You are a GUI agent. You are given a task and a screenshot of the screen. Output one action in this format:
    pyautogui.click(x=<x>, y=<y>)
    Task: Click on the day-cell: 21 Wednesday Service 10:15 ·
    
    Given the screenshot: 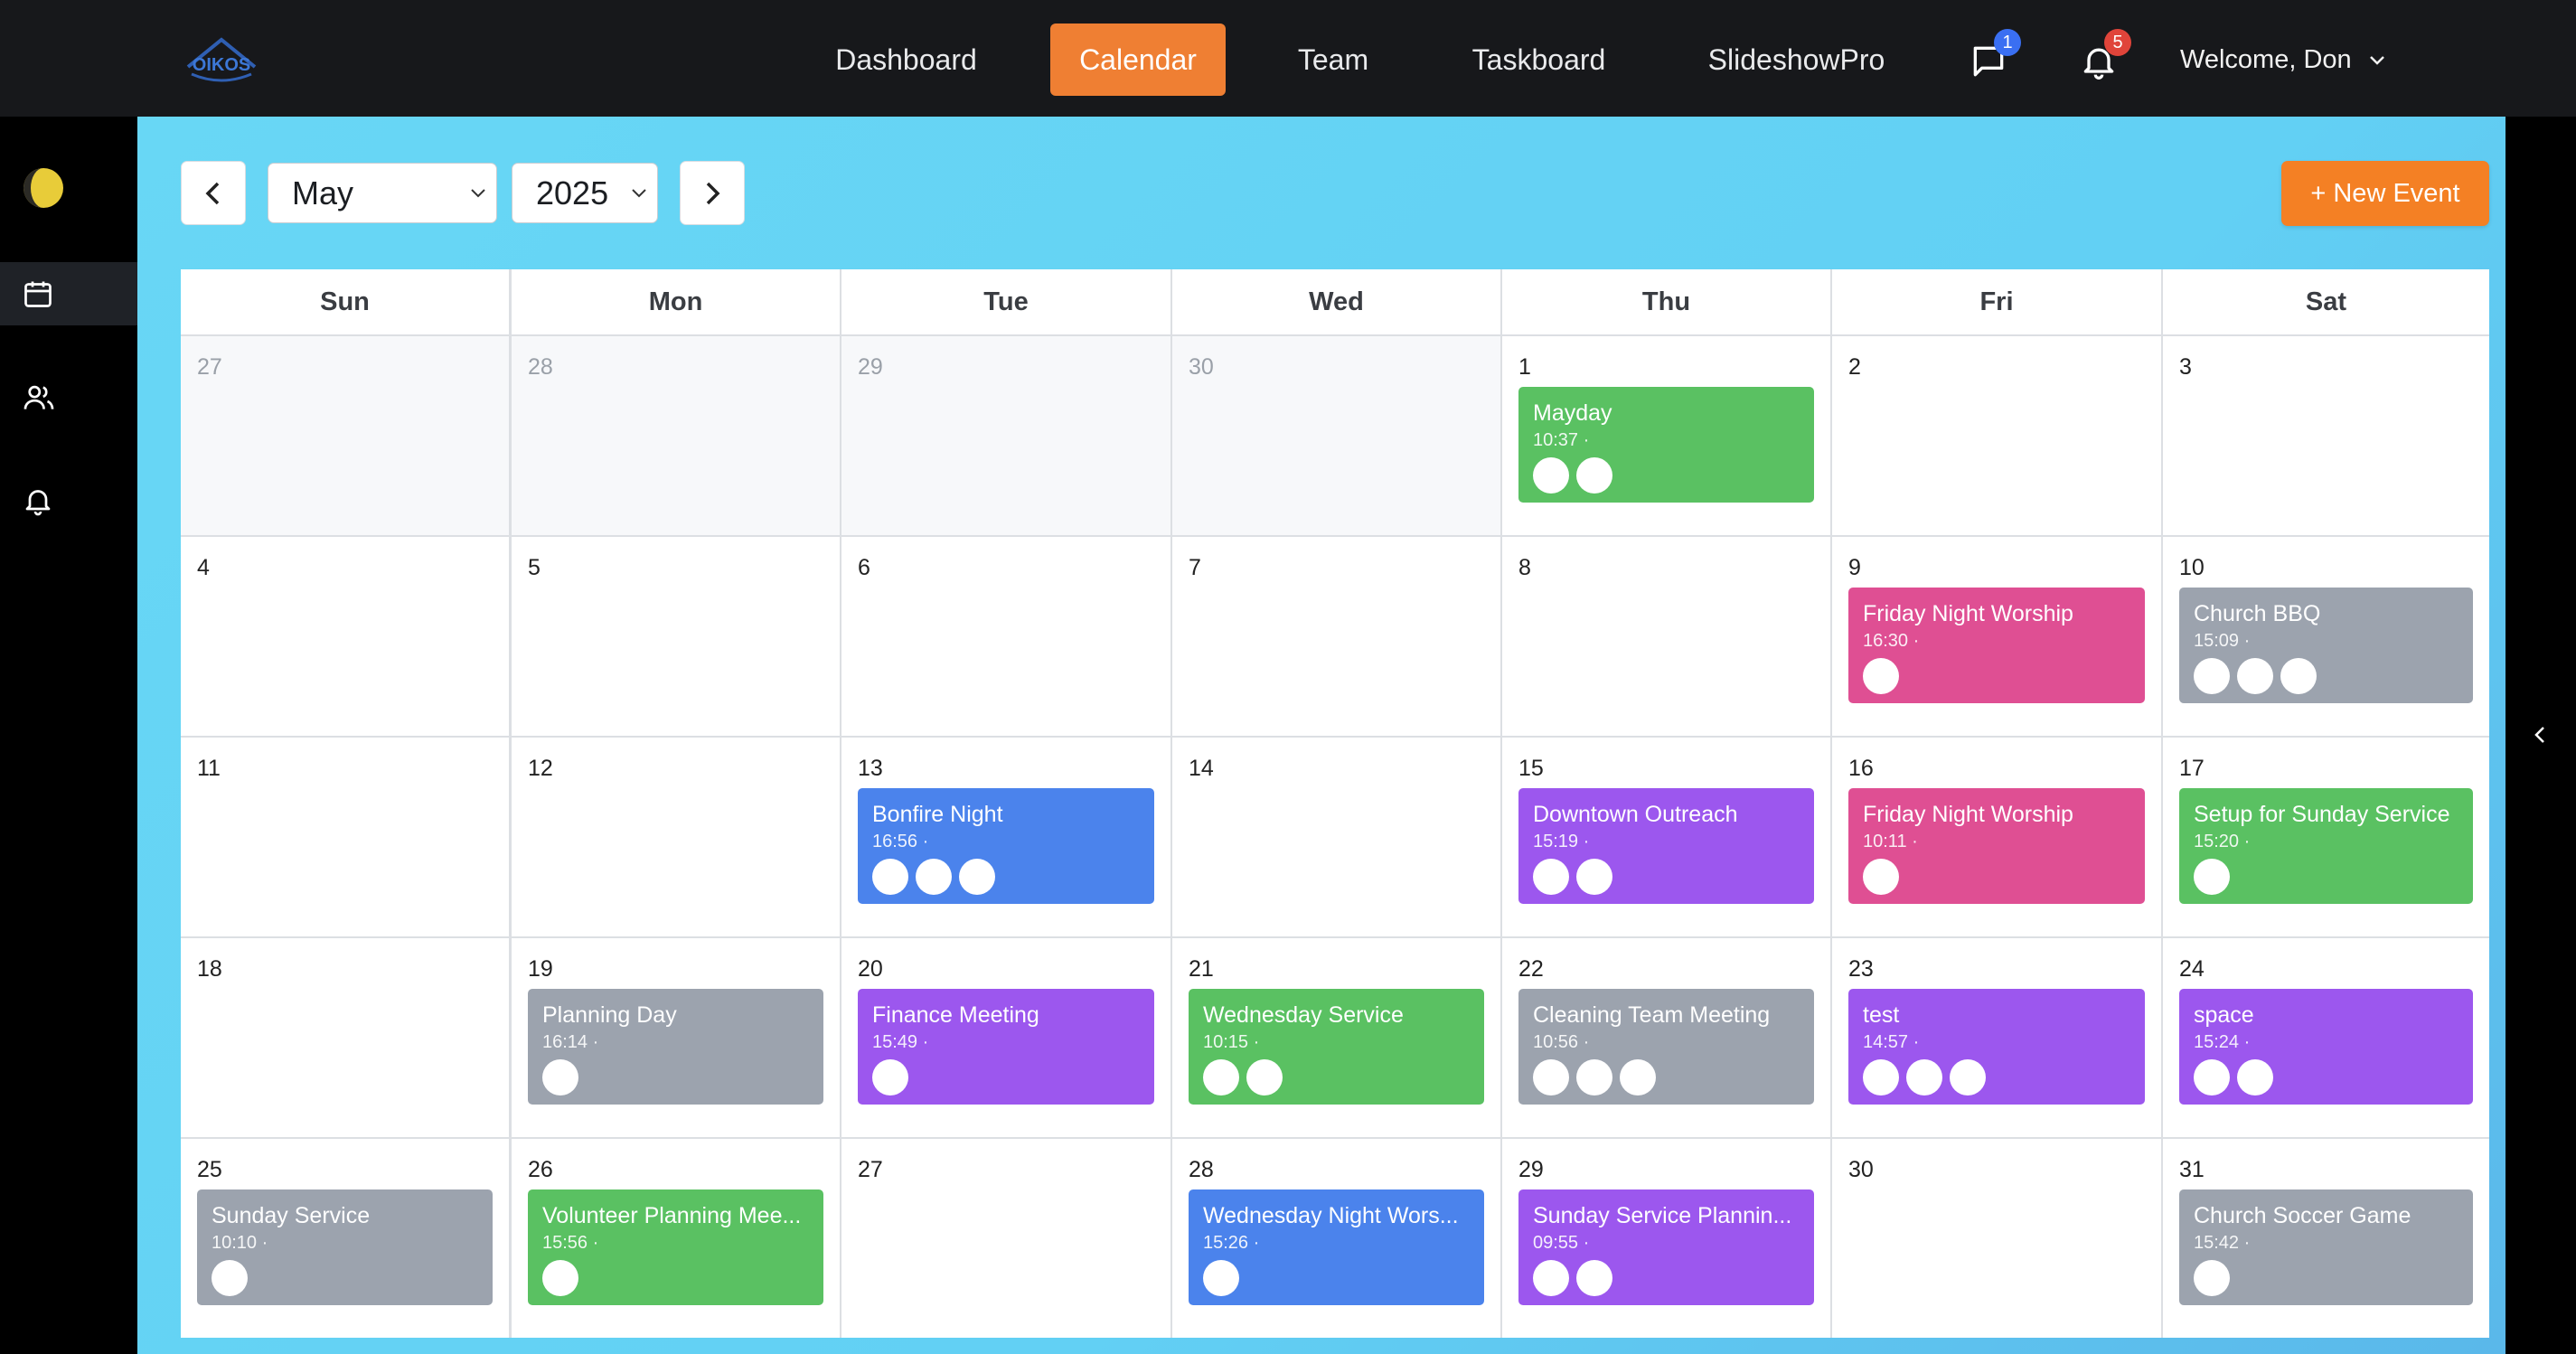 What is the action you would take?
    pyautogui.click(x=1336, y=1037)
    